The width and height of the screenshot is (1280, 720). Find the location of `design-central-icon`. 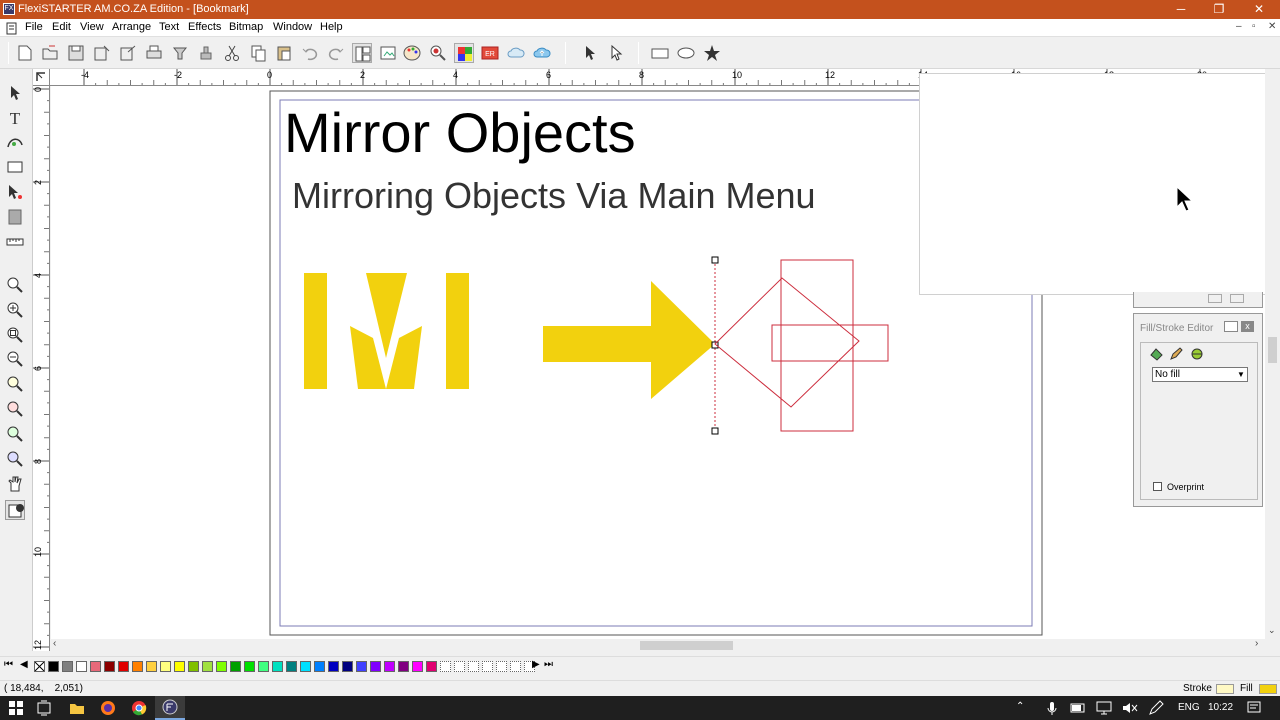

design-central-icon is located at coordinates (362, 53).